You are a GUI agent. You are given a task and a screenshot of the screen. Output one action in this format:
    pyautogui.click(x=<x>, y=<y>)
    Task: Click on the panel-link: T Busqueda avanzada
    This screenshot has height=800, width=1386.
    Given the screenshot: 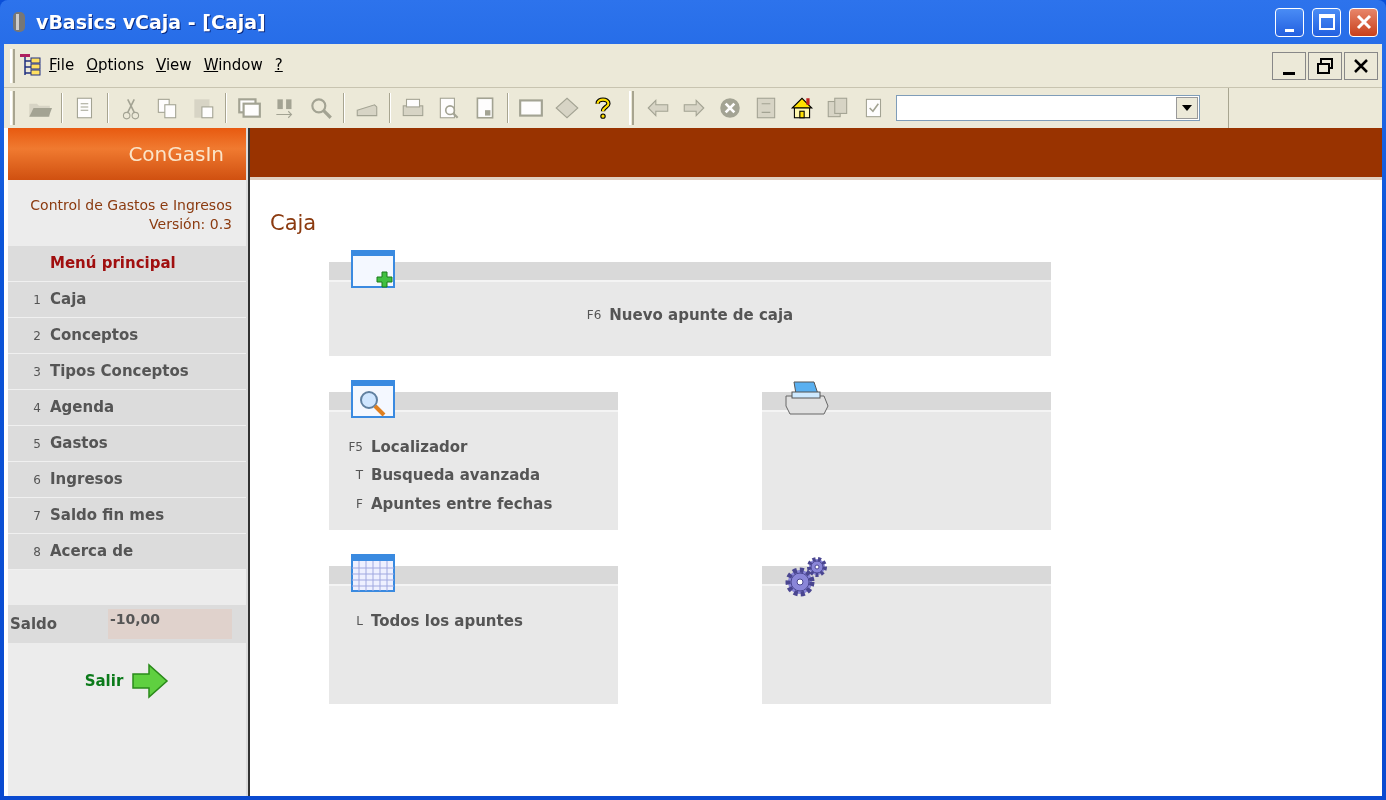 What is the action you would take?
    pyautogui.click(x=473, y=475)
    